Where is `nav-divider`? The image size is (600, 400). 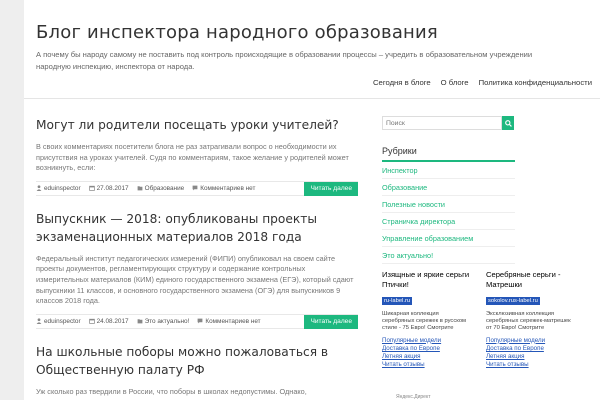 nav-divider is located at coordinates (312, 98).